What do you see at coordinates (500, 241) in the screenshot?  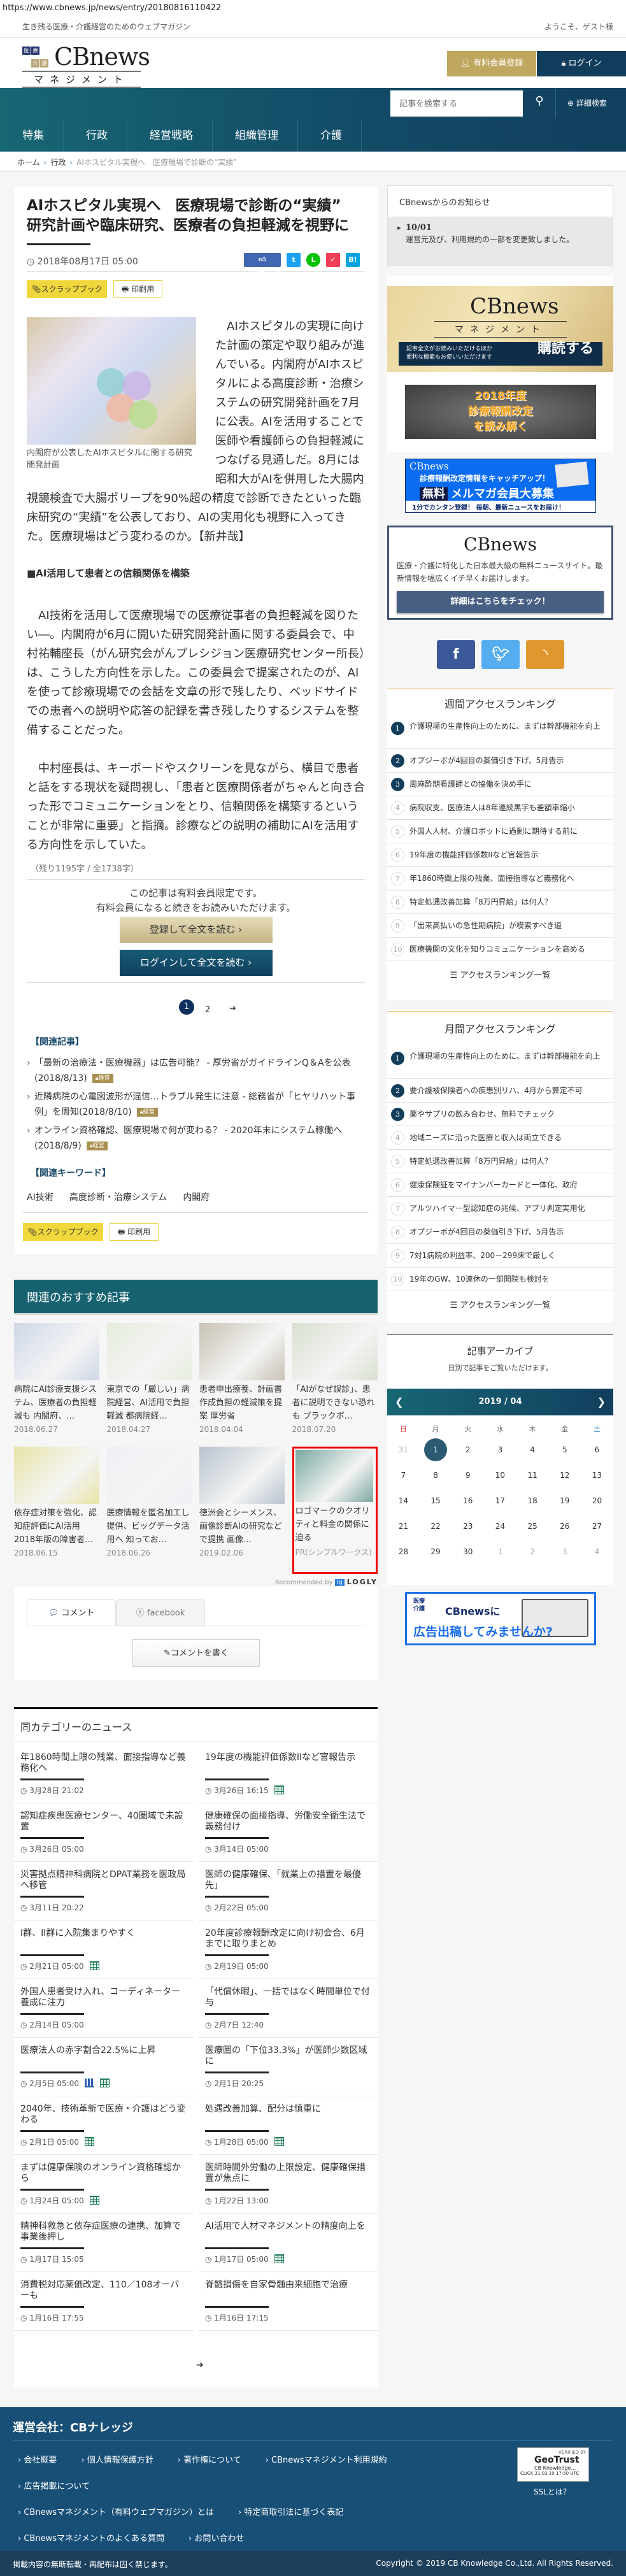 I see `notice-item: 10/01 運営元及び、利用規約の一部を変更致しました。` at bounding box center [500, 241].